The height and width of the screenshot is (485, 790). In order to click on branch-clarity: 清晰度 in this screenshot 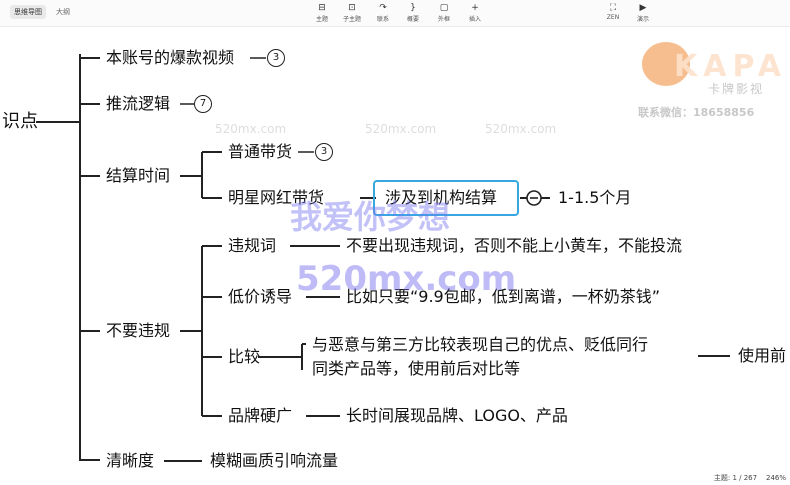, I will do `click(130, 461)`.